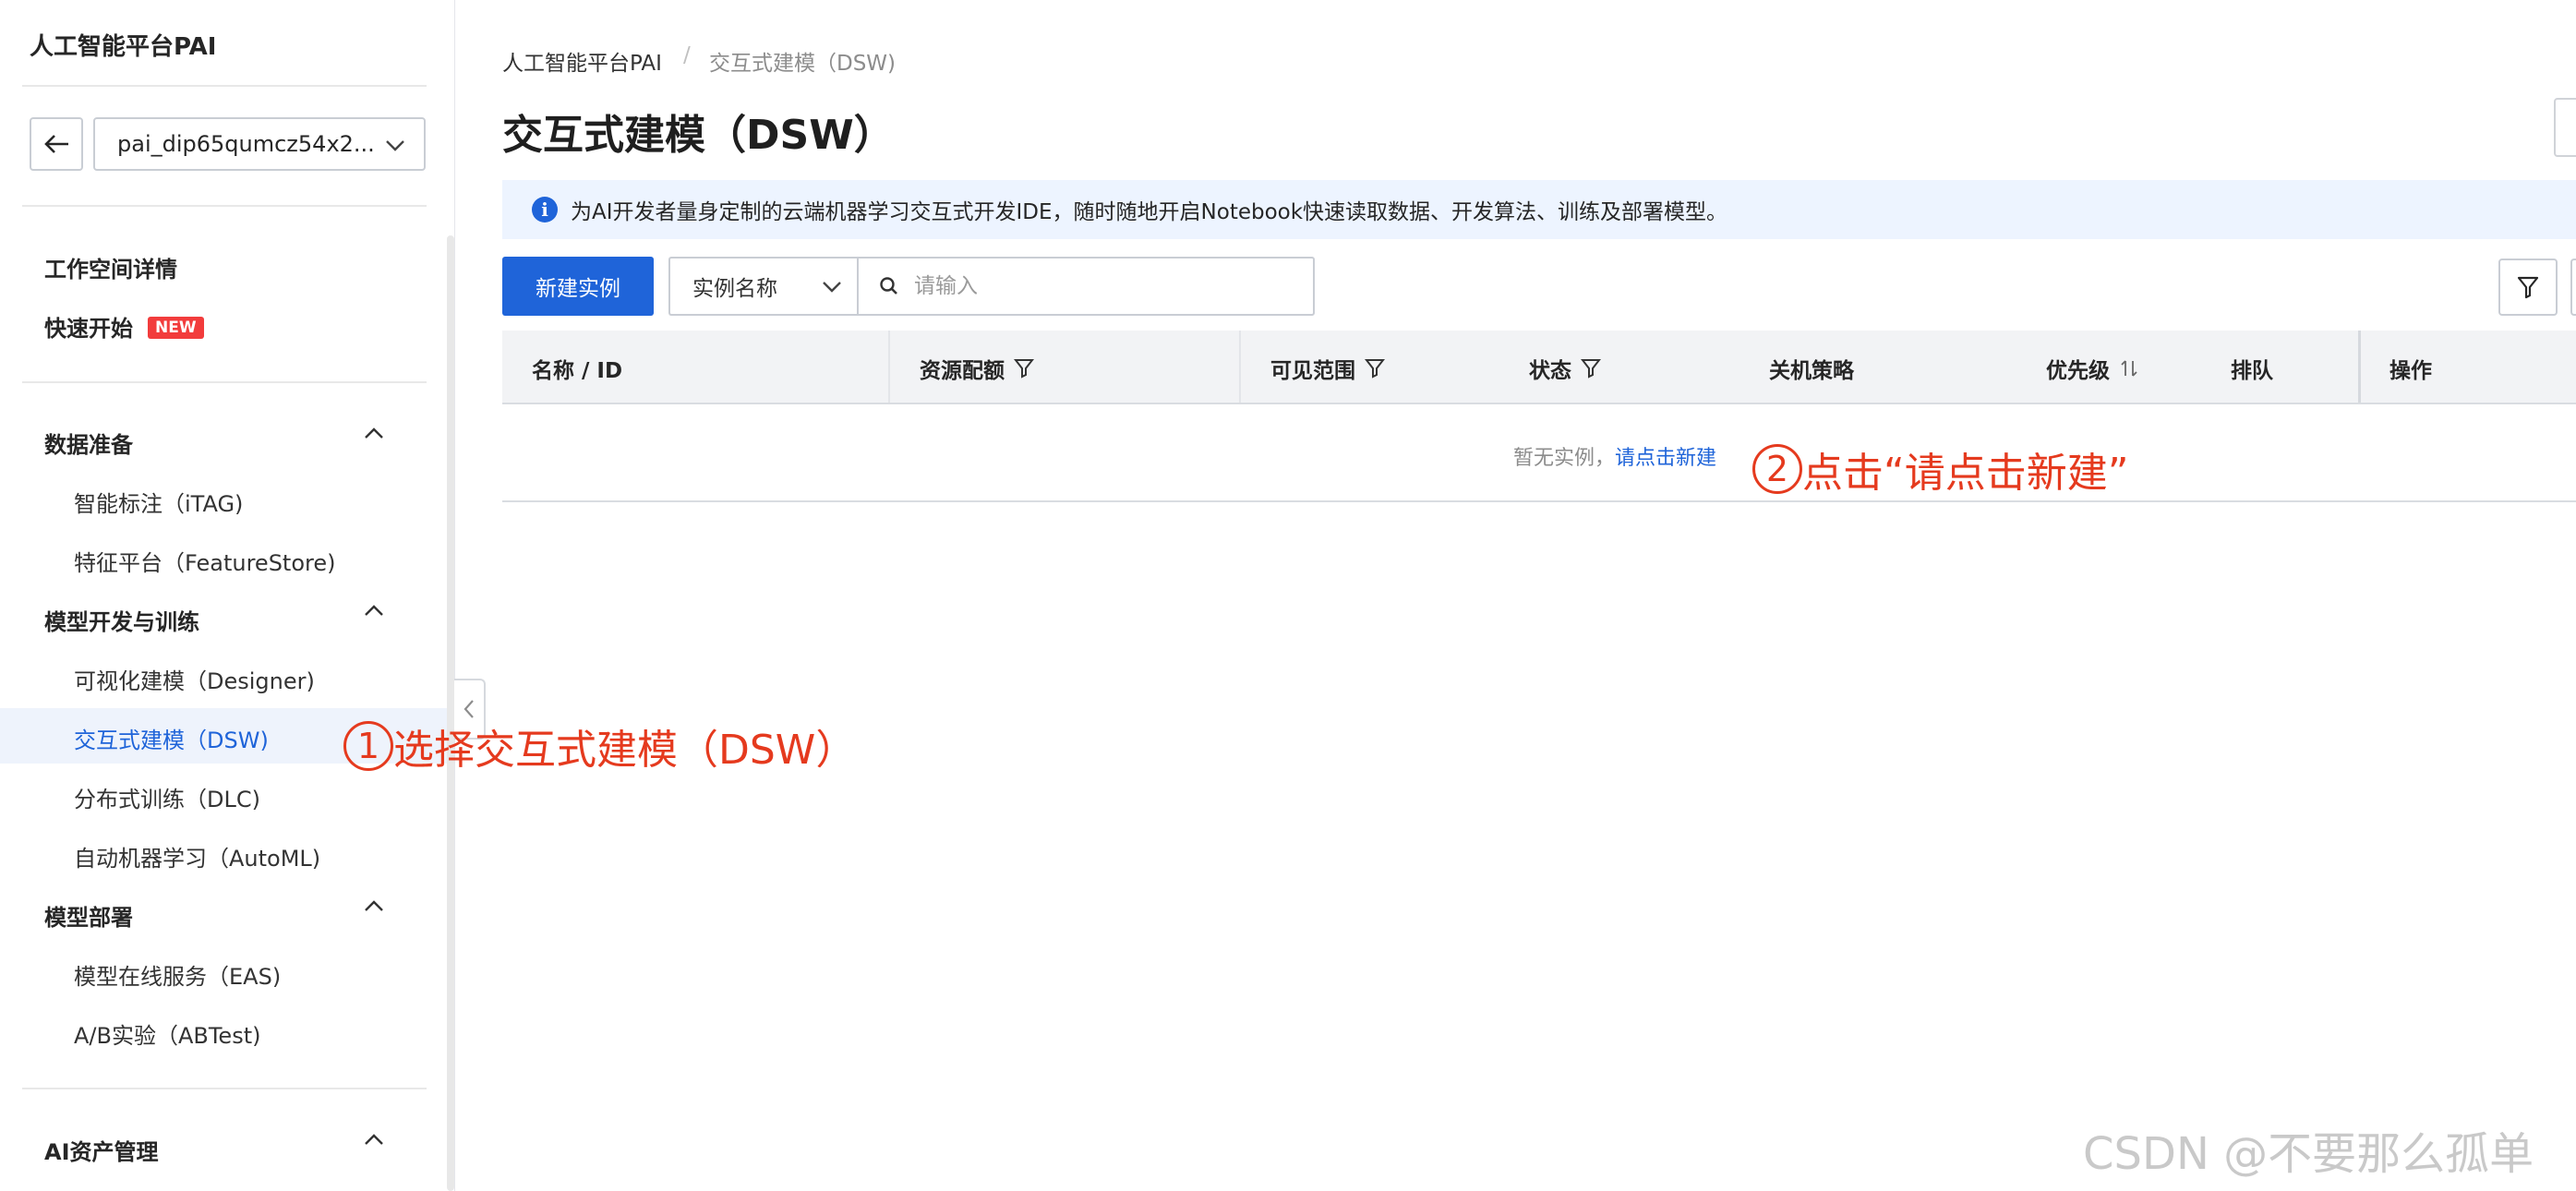 Image resolution: width=2576 pixels, height=1191 pixels. I want to click on nav-item-designer: 可视化建模（Designer), so click(194, 679).